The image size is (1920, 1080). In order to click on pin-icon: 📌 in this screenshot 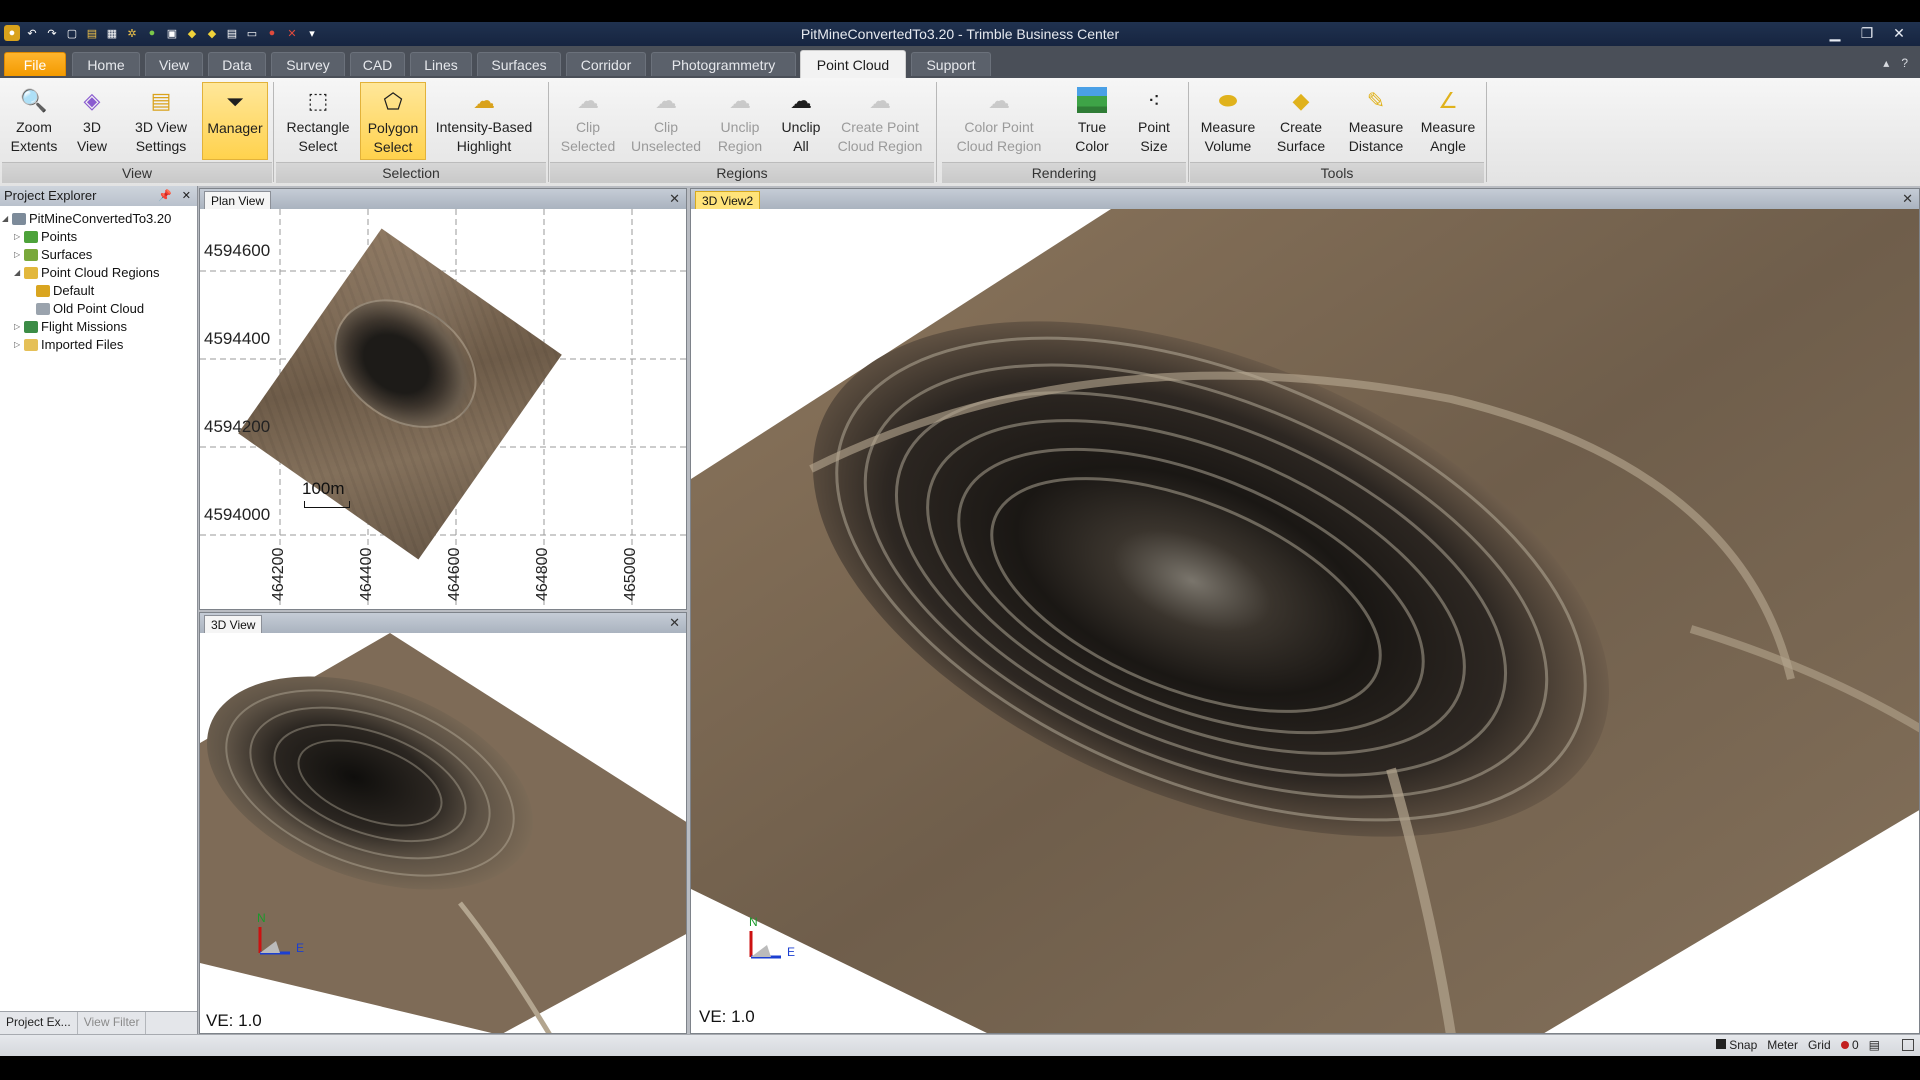, I will do `click(165, 196)`.